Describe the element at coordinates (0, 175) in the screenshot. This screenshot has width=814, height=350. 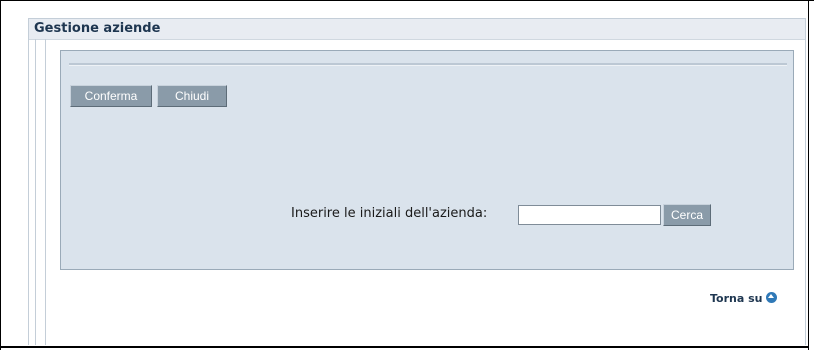
I see `left-border` at that location.